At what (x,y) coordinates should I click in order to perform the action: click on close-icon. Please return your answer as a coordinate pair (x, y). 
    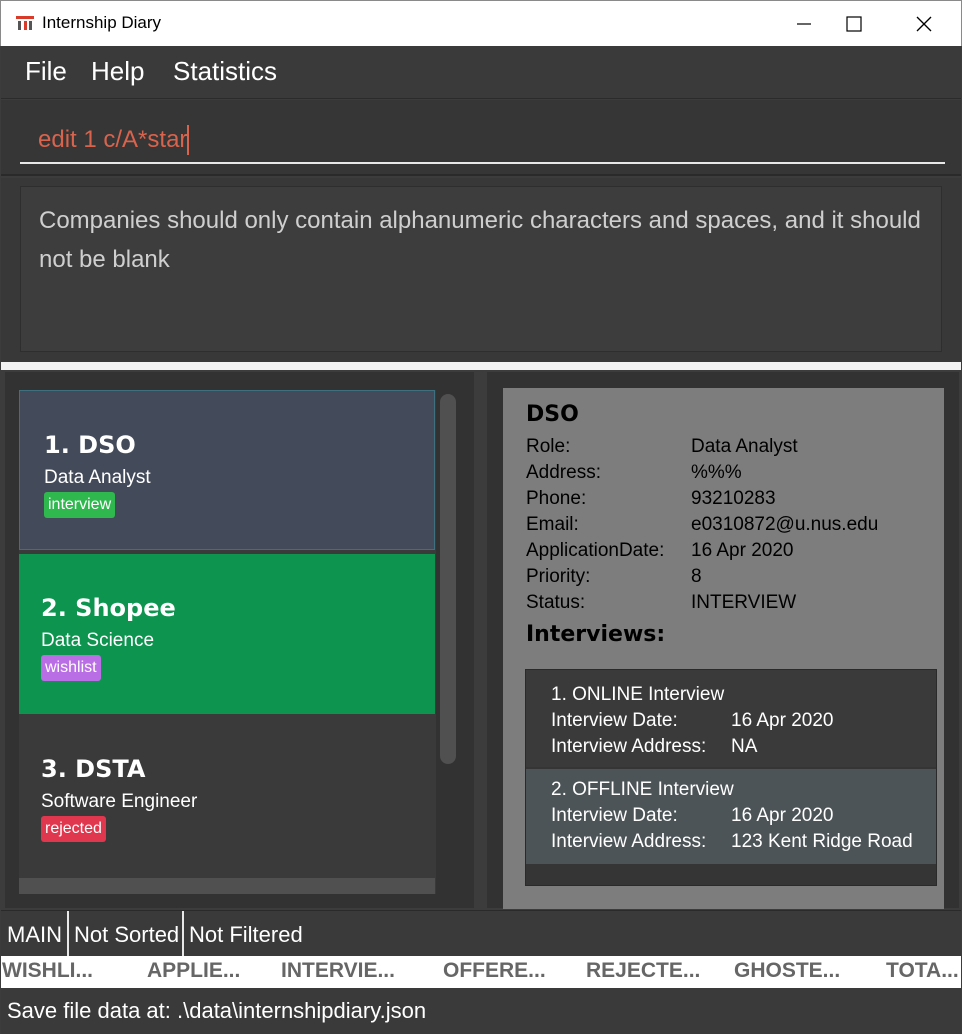
    Looking at the image, I should click on (924, 24).